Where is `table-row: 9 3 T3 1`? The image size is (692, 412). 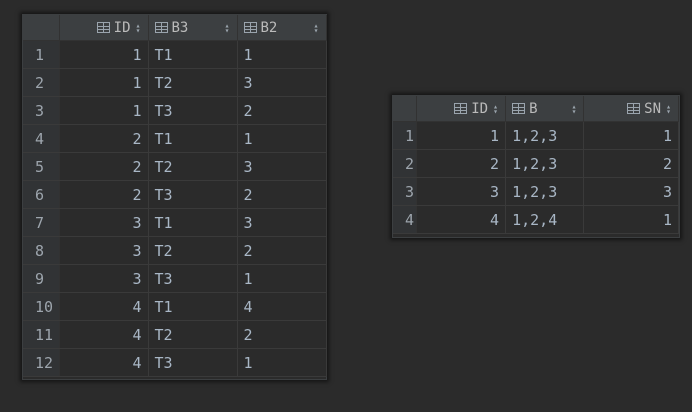
table-row: 9 3 T3 1 is located at coordinates (175, 278).